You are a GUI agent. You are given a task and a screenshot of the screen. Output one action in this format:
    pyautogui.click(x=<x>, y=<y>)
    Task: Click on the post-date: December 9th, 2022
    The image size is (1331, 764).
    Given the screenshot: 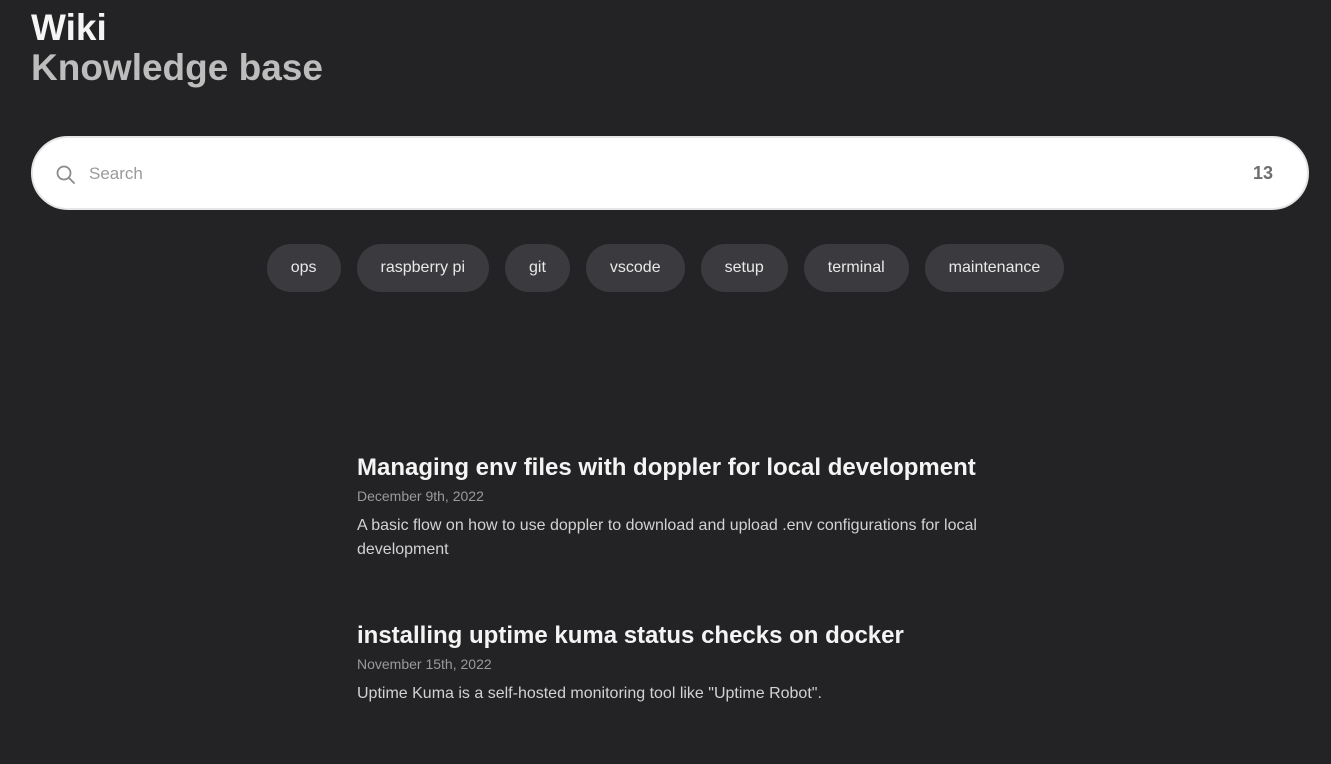 What is the action you would take?
    pyautogui.click(x=420, y=496)
    